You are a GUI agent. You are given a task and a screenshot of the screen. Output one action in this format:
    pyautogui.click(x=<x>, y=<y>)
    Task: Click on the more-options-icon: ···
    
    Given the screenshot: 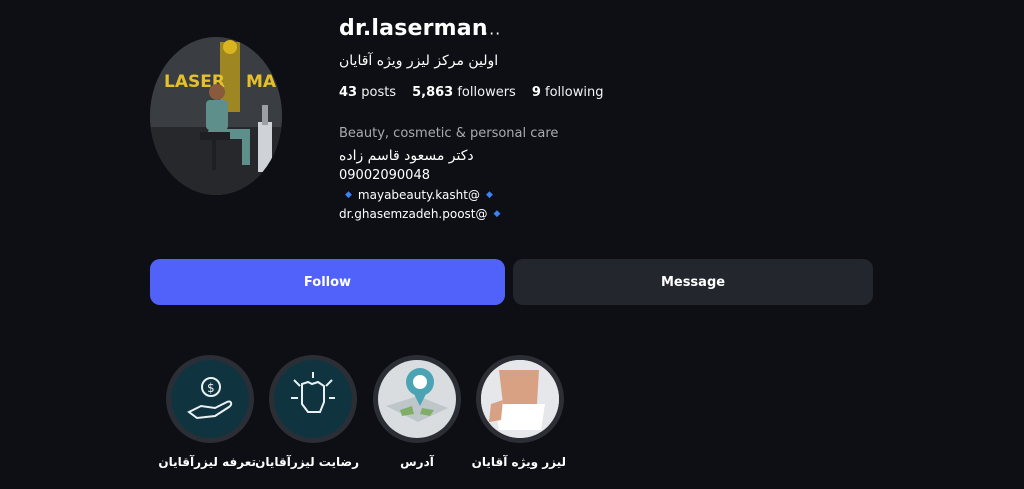 What is the action you would take?
    pyautogui.click(x=492, y=33)
    